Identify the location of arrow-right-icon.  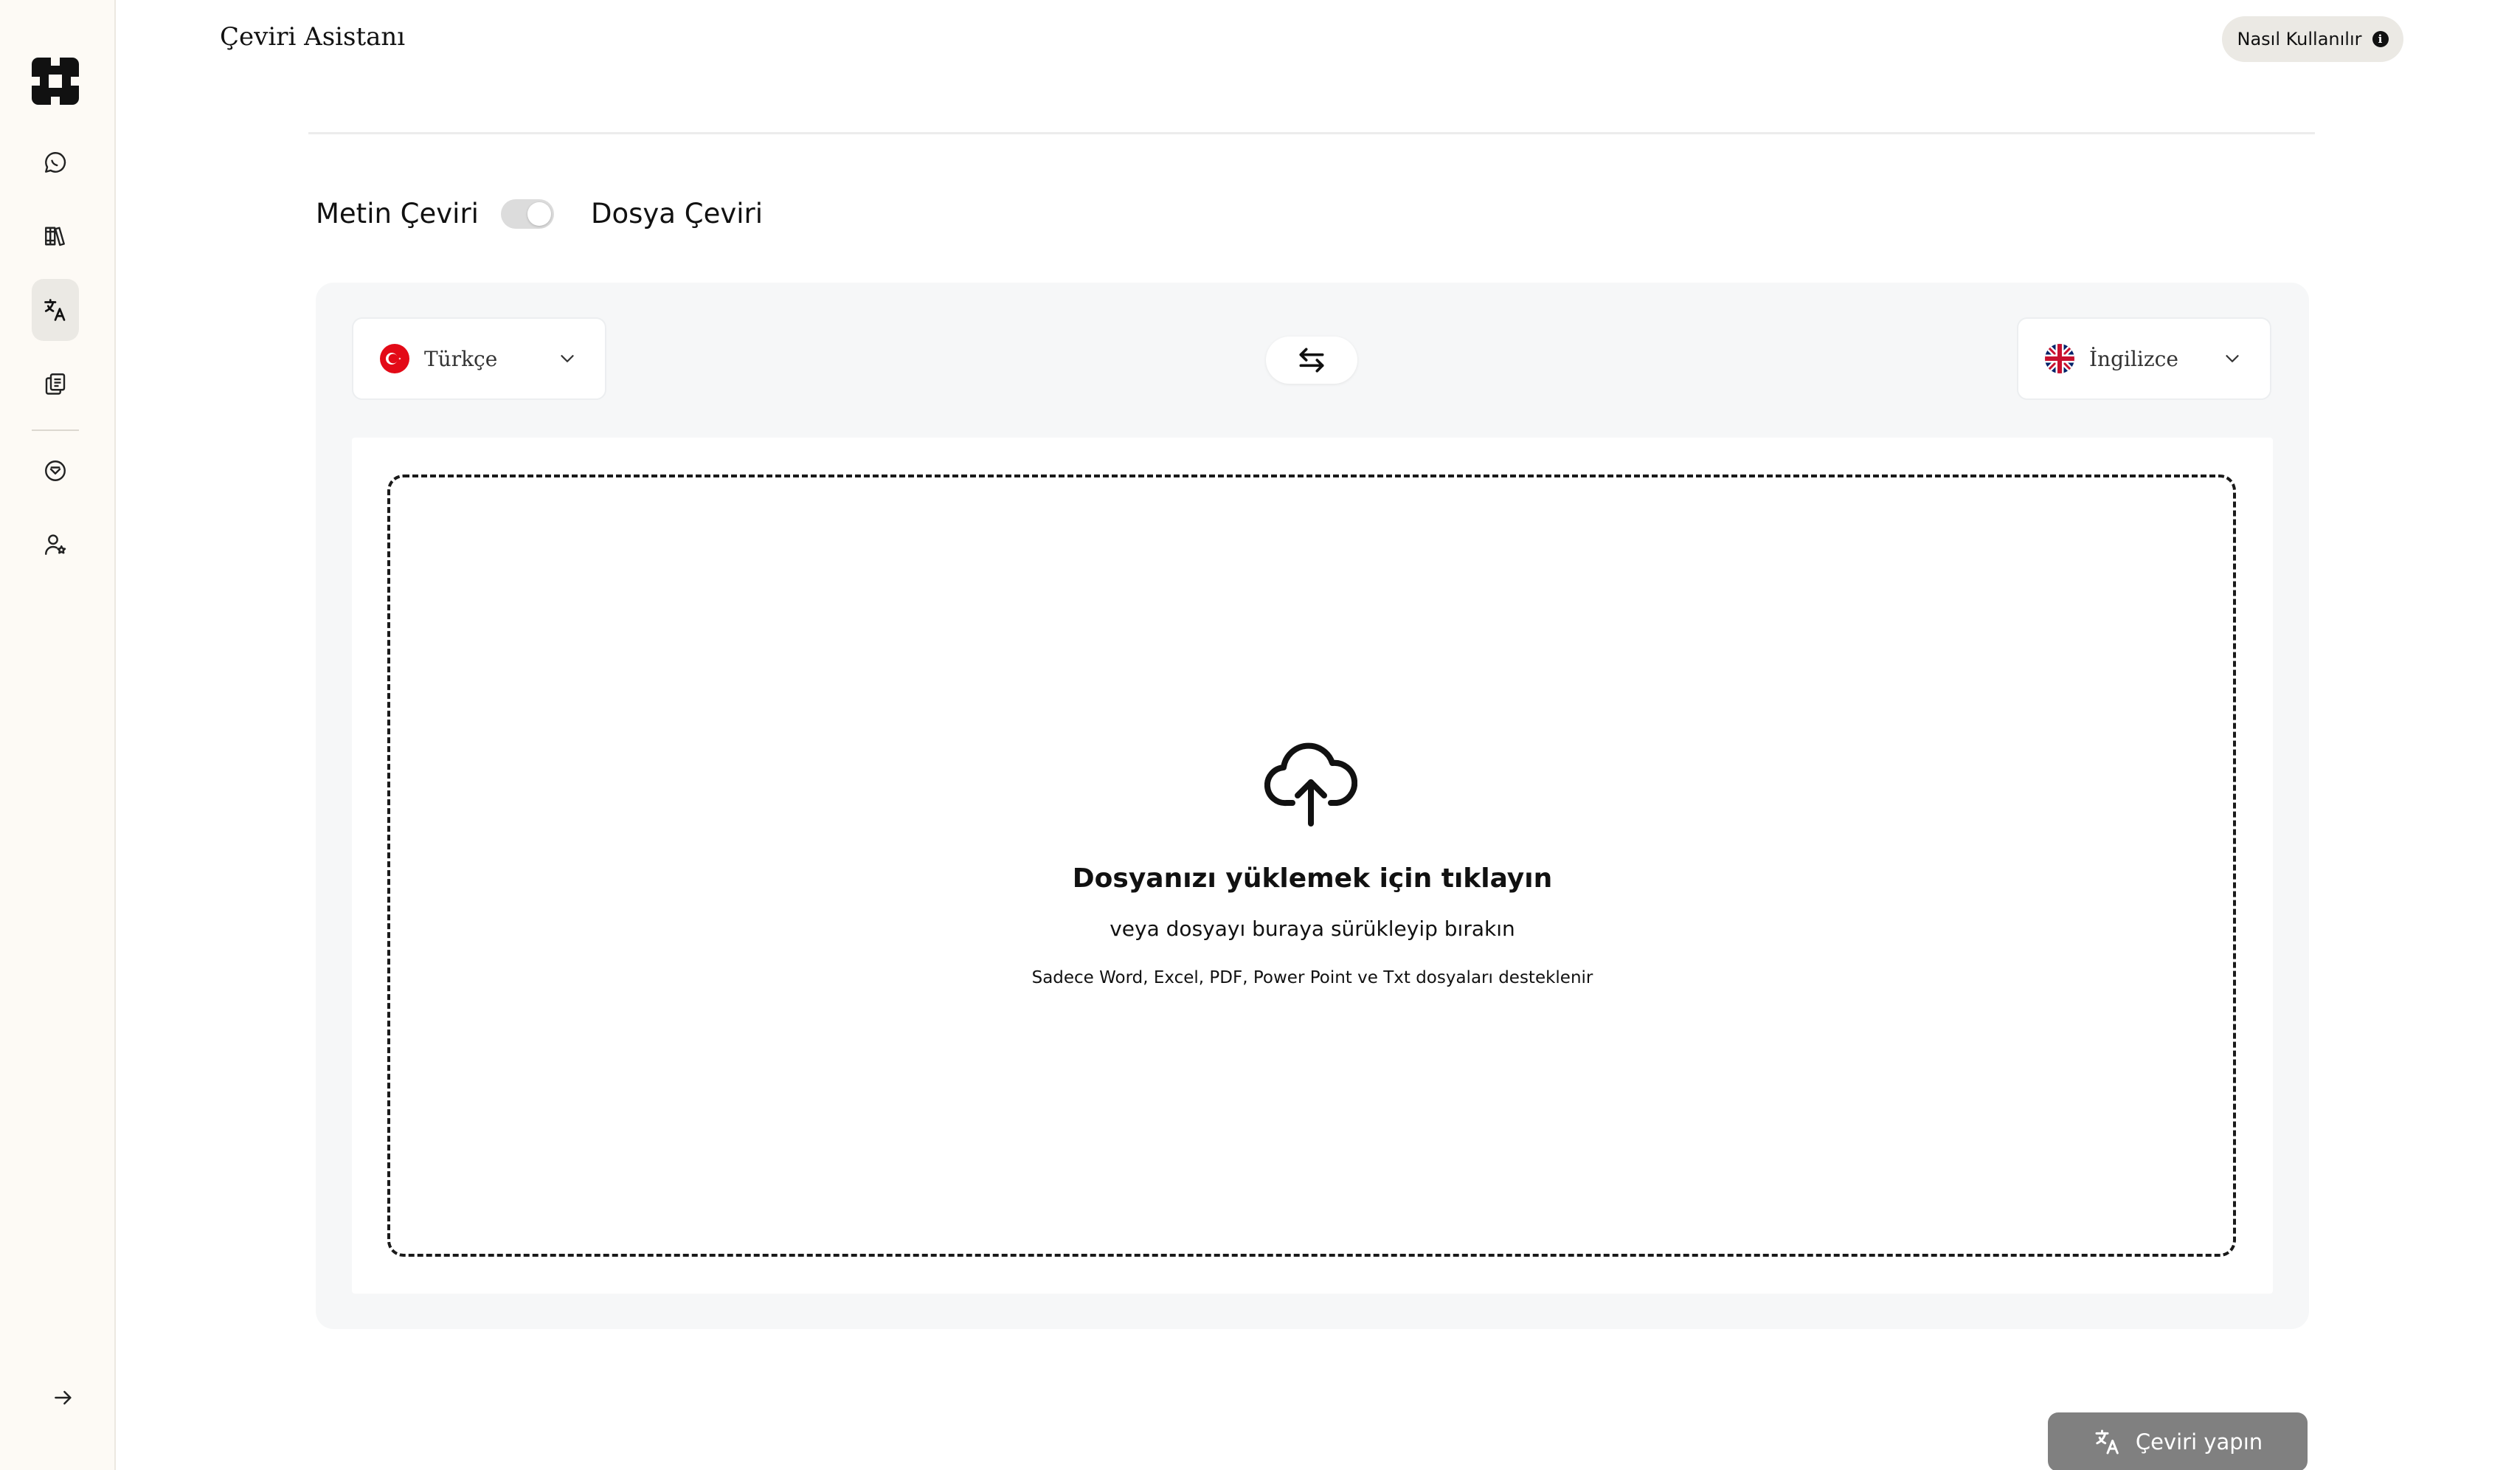
(64, 1397).